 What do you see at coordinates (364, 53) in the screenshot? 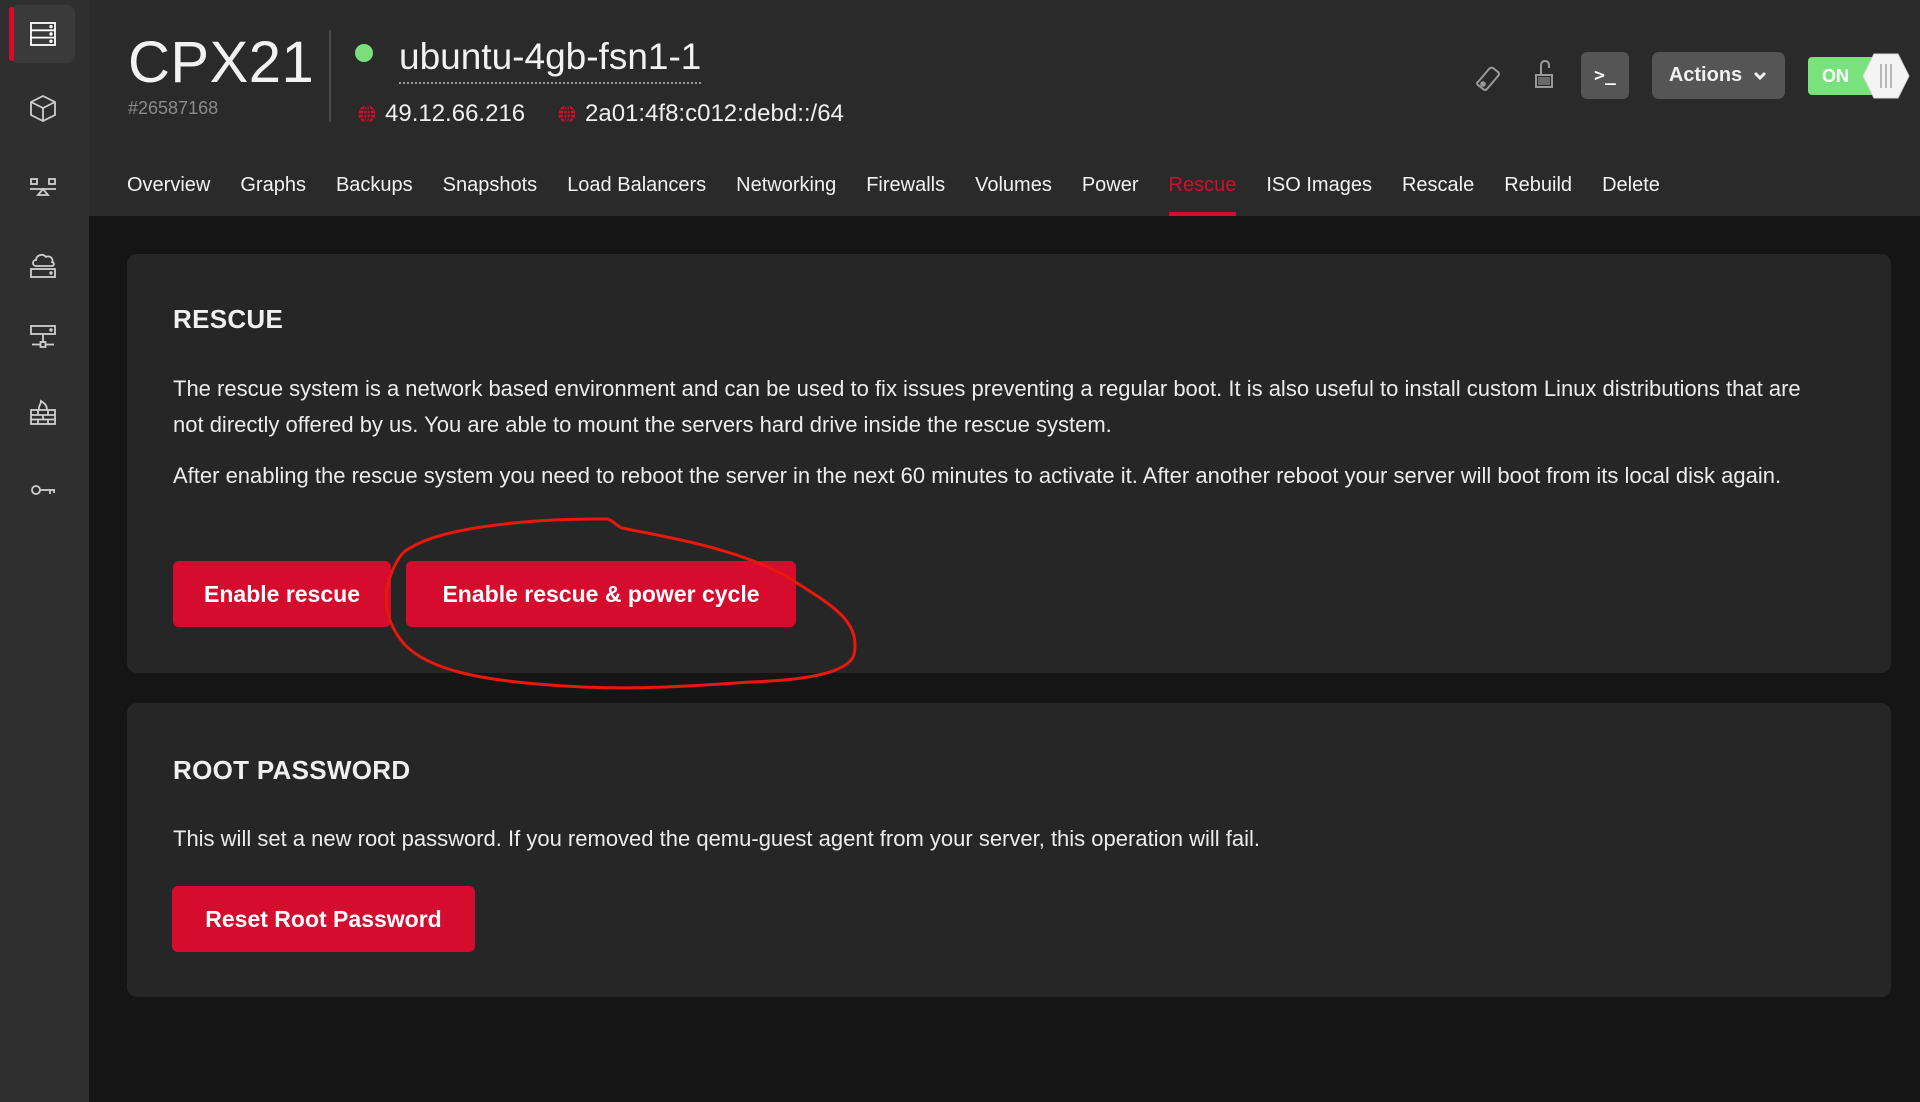
I see `status-indicator` at bounding box center [364, 53].